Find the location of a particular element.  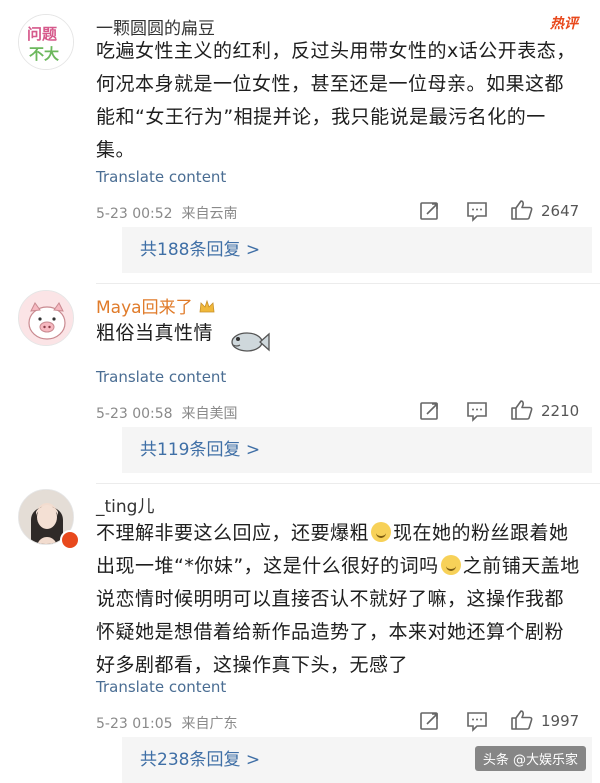

comment-location: 来自美国 is located at coordinates (209, 414).